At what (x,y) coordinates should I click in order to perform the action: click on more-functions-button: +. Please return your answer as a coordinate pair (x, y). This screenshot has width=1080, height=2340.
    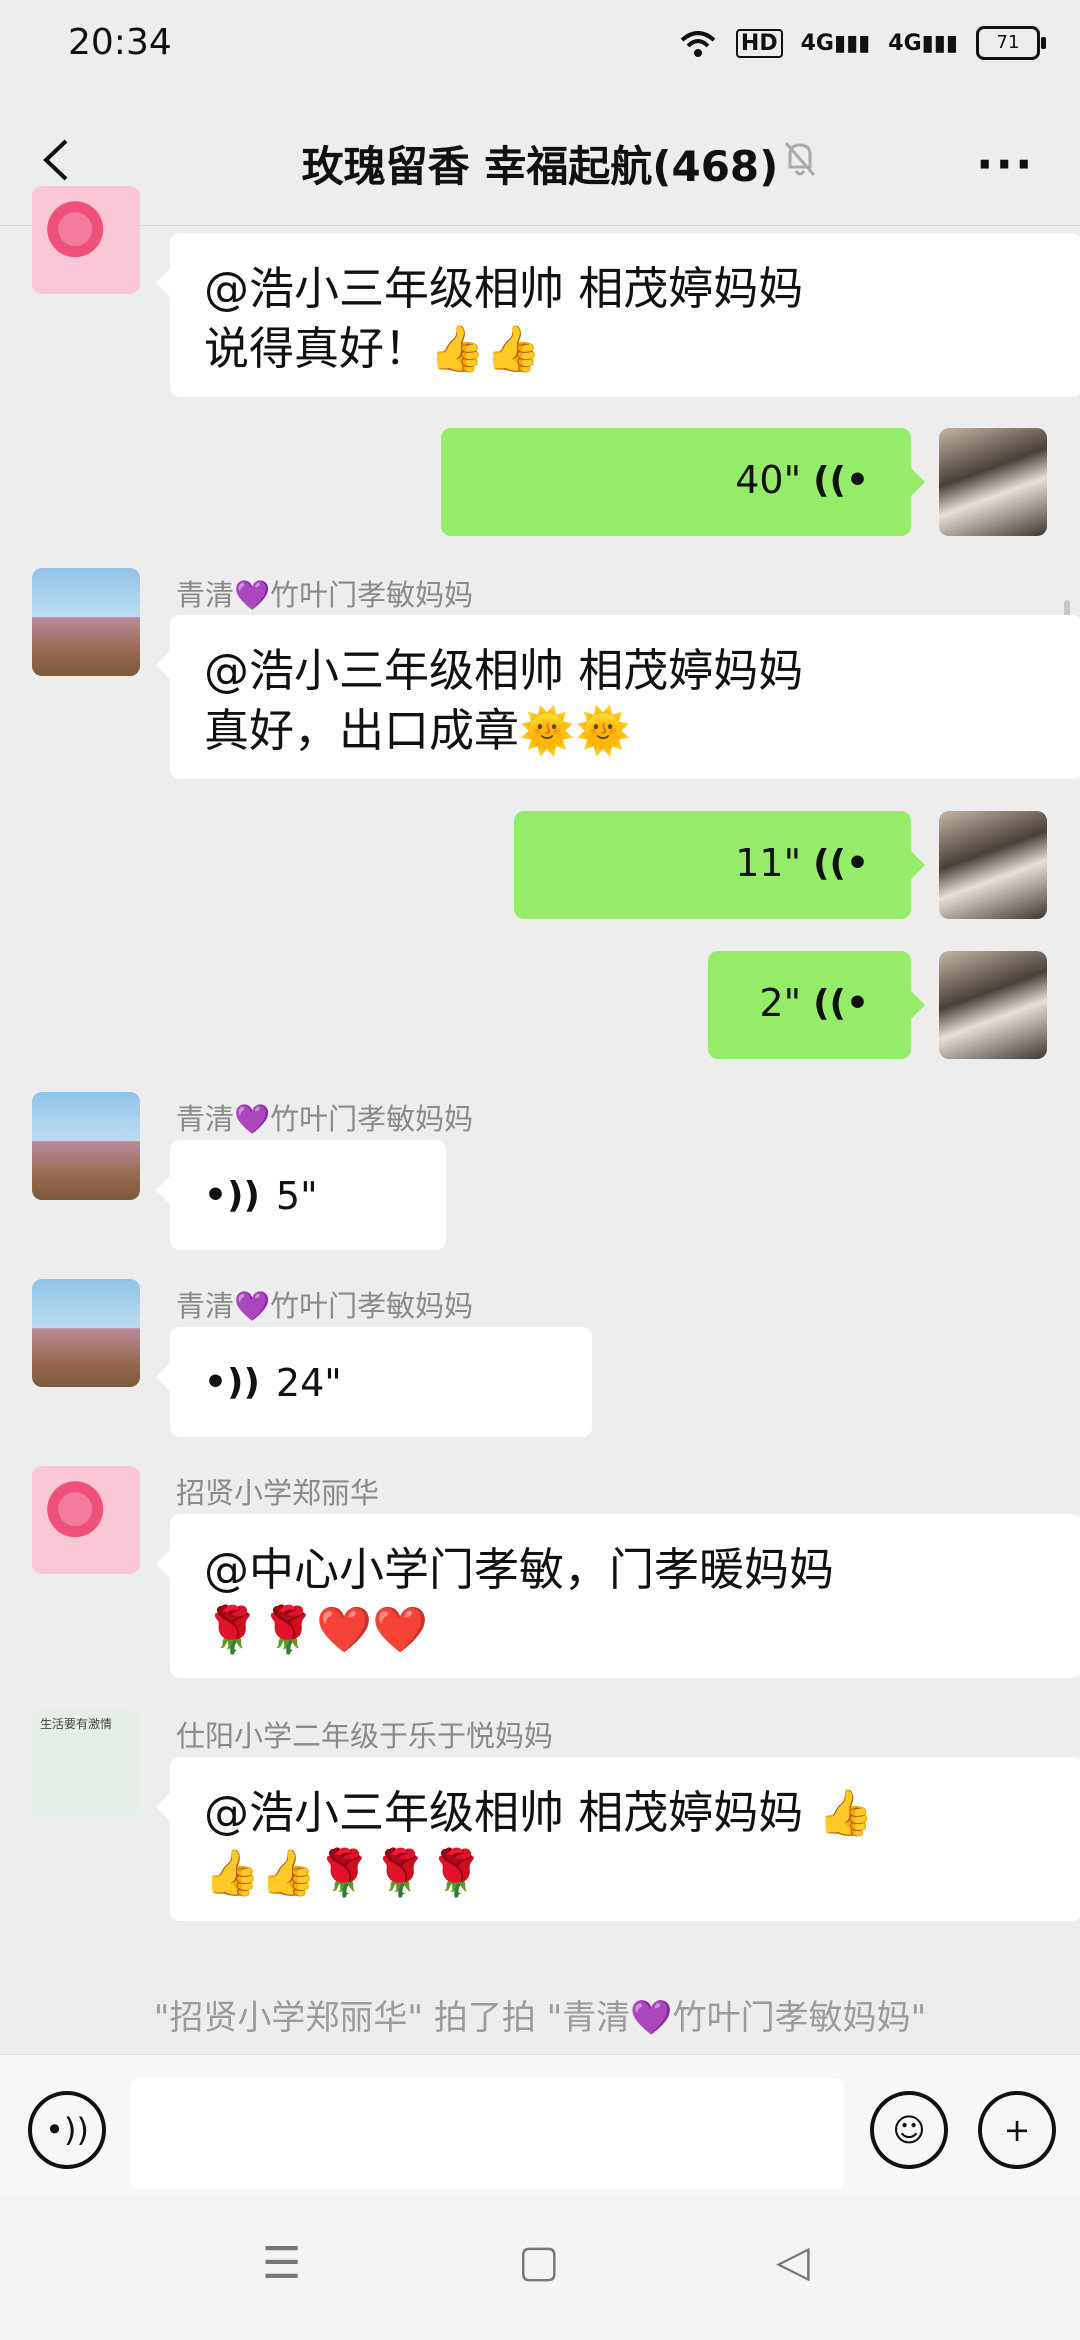
    Looking at the image, I should click on (1017, 2130).